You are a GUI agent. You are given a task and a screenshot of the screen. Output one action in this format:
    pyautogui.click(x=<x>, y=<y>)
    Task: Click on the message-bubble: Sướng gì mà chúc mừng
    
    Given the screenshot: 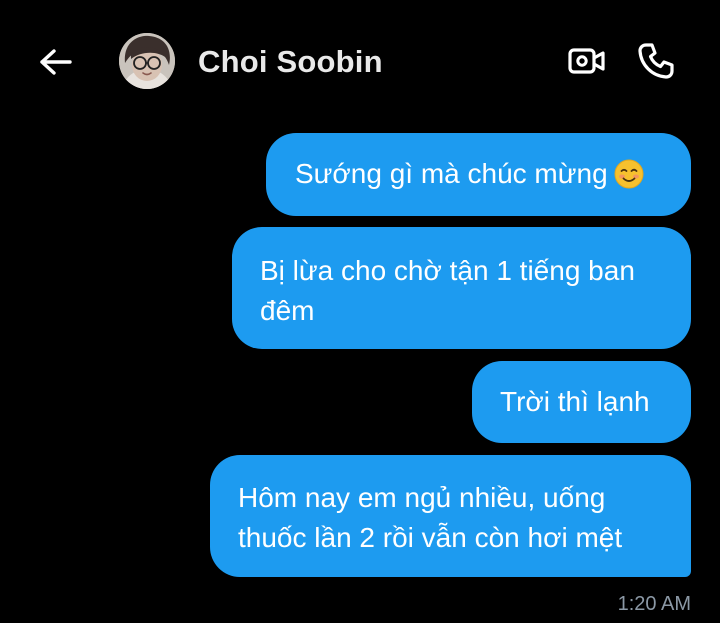 What is the action you would take?
    pyautogui.click(x=478, y=174)
    